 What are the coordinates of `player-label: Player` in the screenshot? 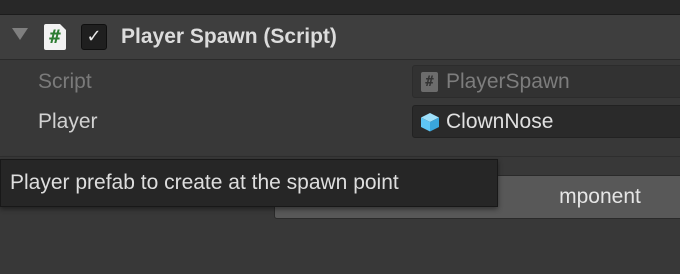 It's located at (68, 121).